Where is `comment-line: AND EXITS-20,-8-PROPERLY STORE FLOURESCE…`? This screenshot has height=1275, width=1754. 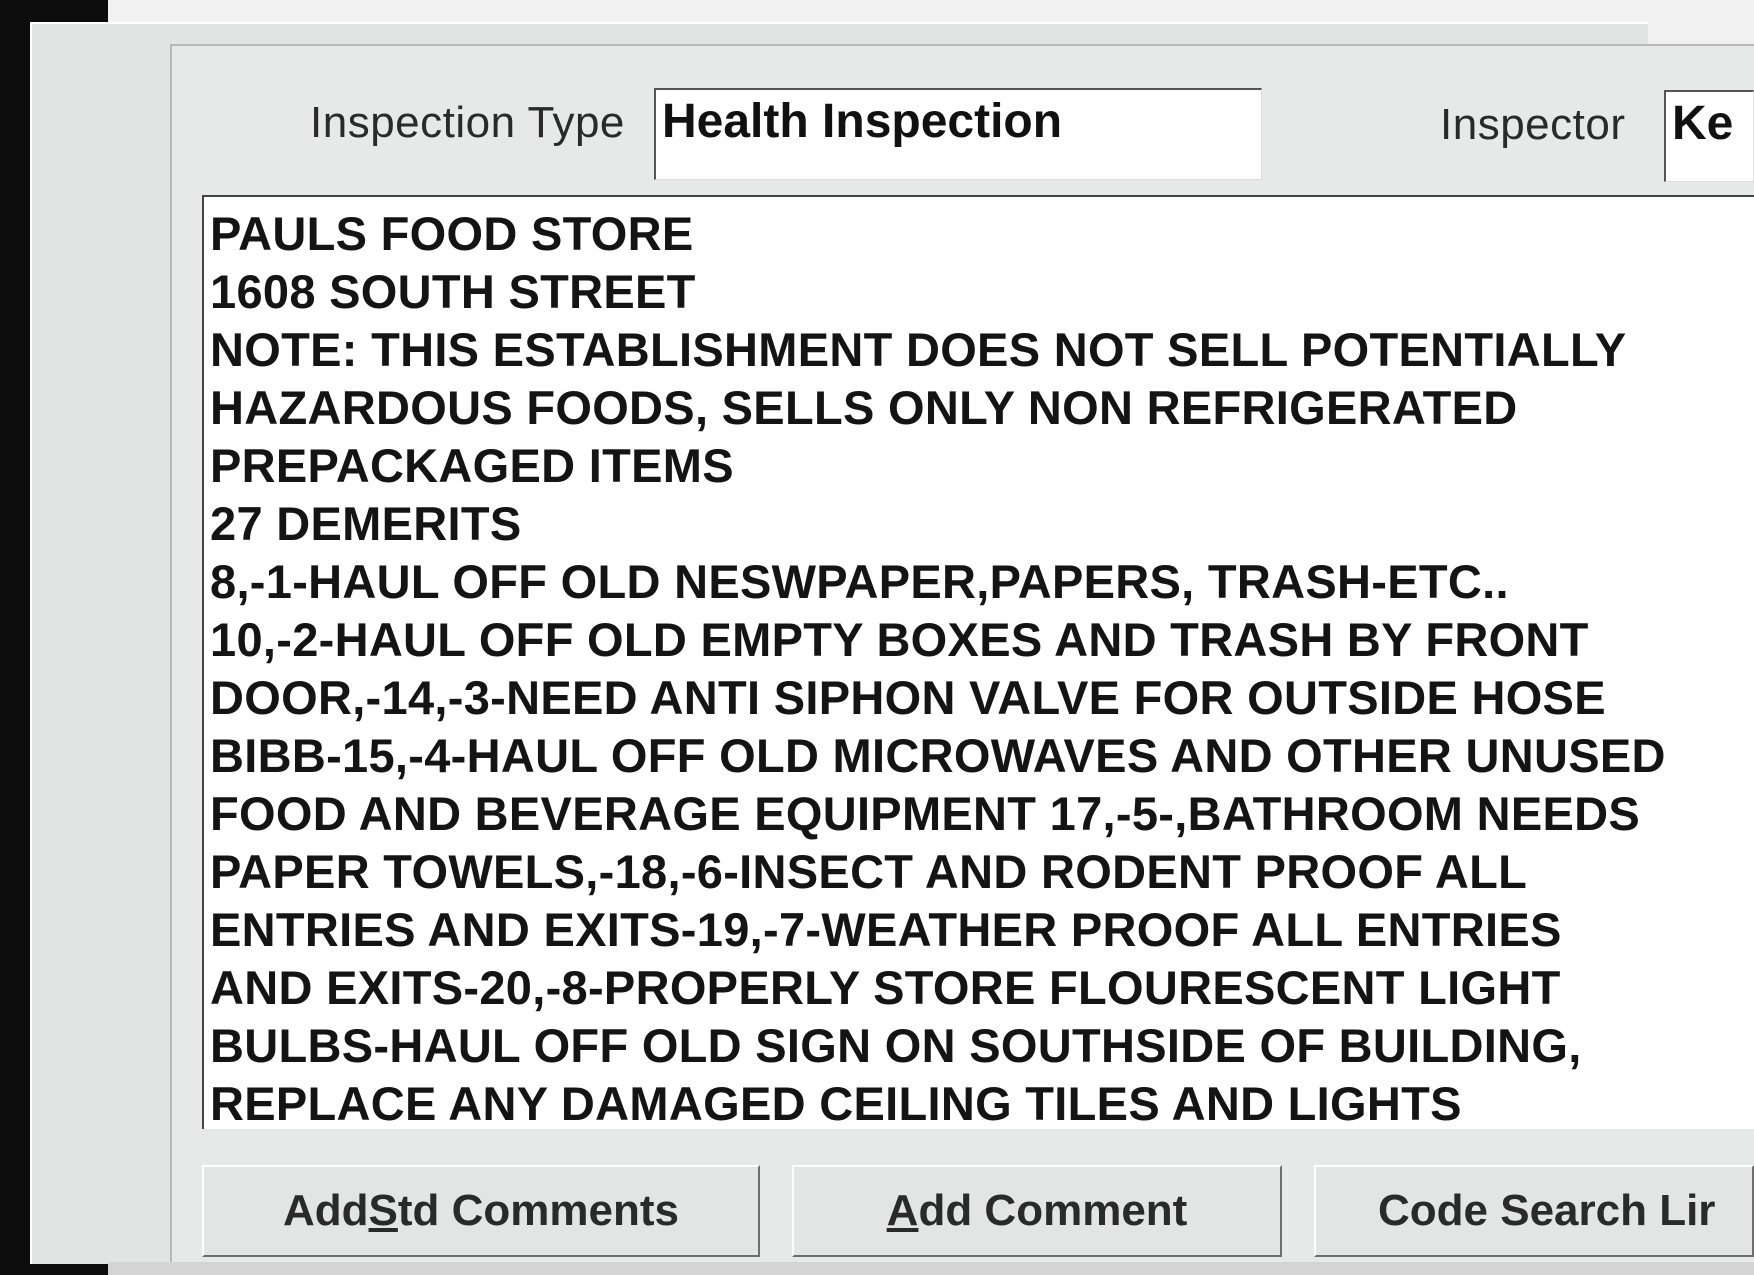
comment-line: AND EXITS-20,-8-PROPERLY STORE FLOURESCE… is located at coordinates (885, 987).